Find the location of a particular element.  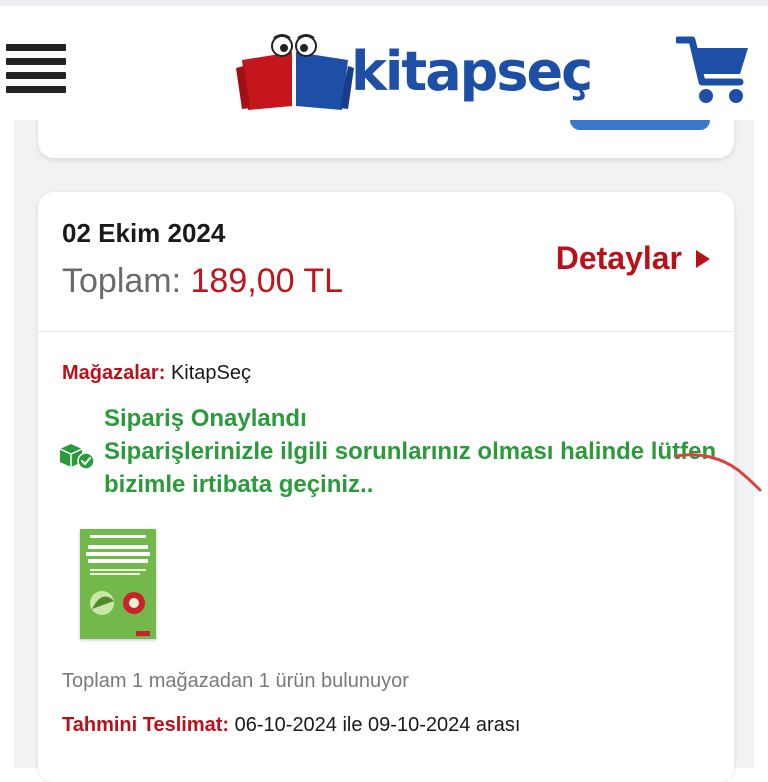

caret-right-icon is located at coordinates (703, 258).